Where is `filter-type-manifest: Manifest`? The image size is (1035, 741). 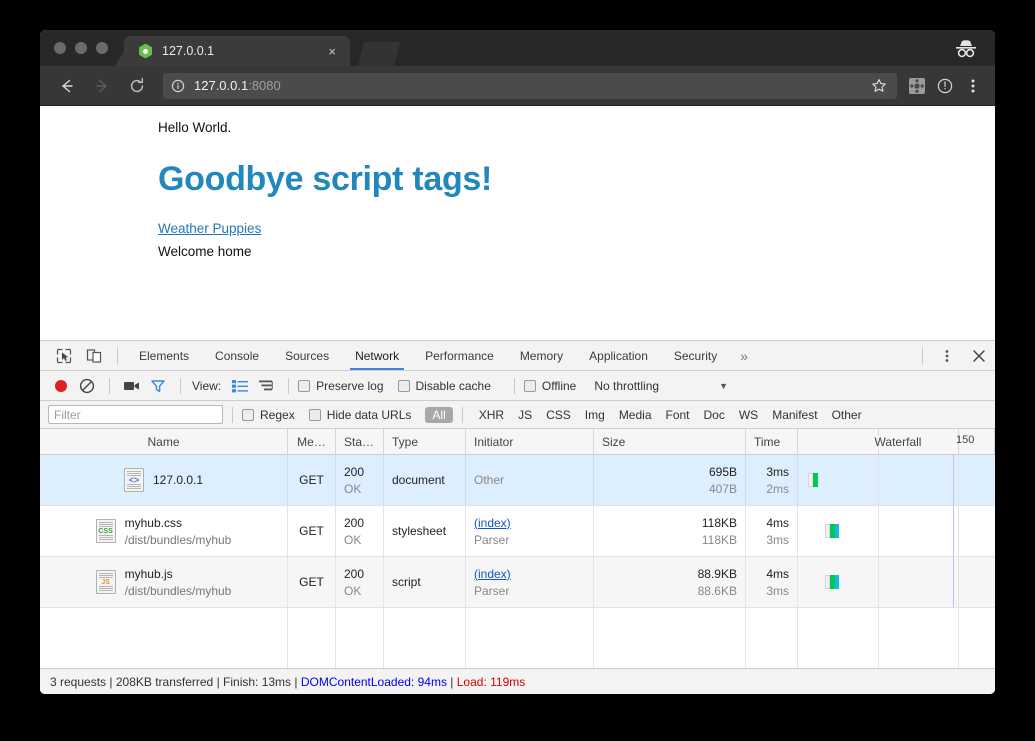
filter-type-manifest: Manifest is located at coordinates (794, 415).